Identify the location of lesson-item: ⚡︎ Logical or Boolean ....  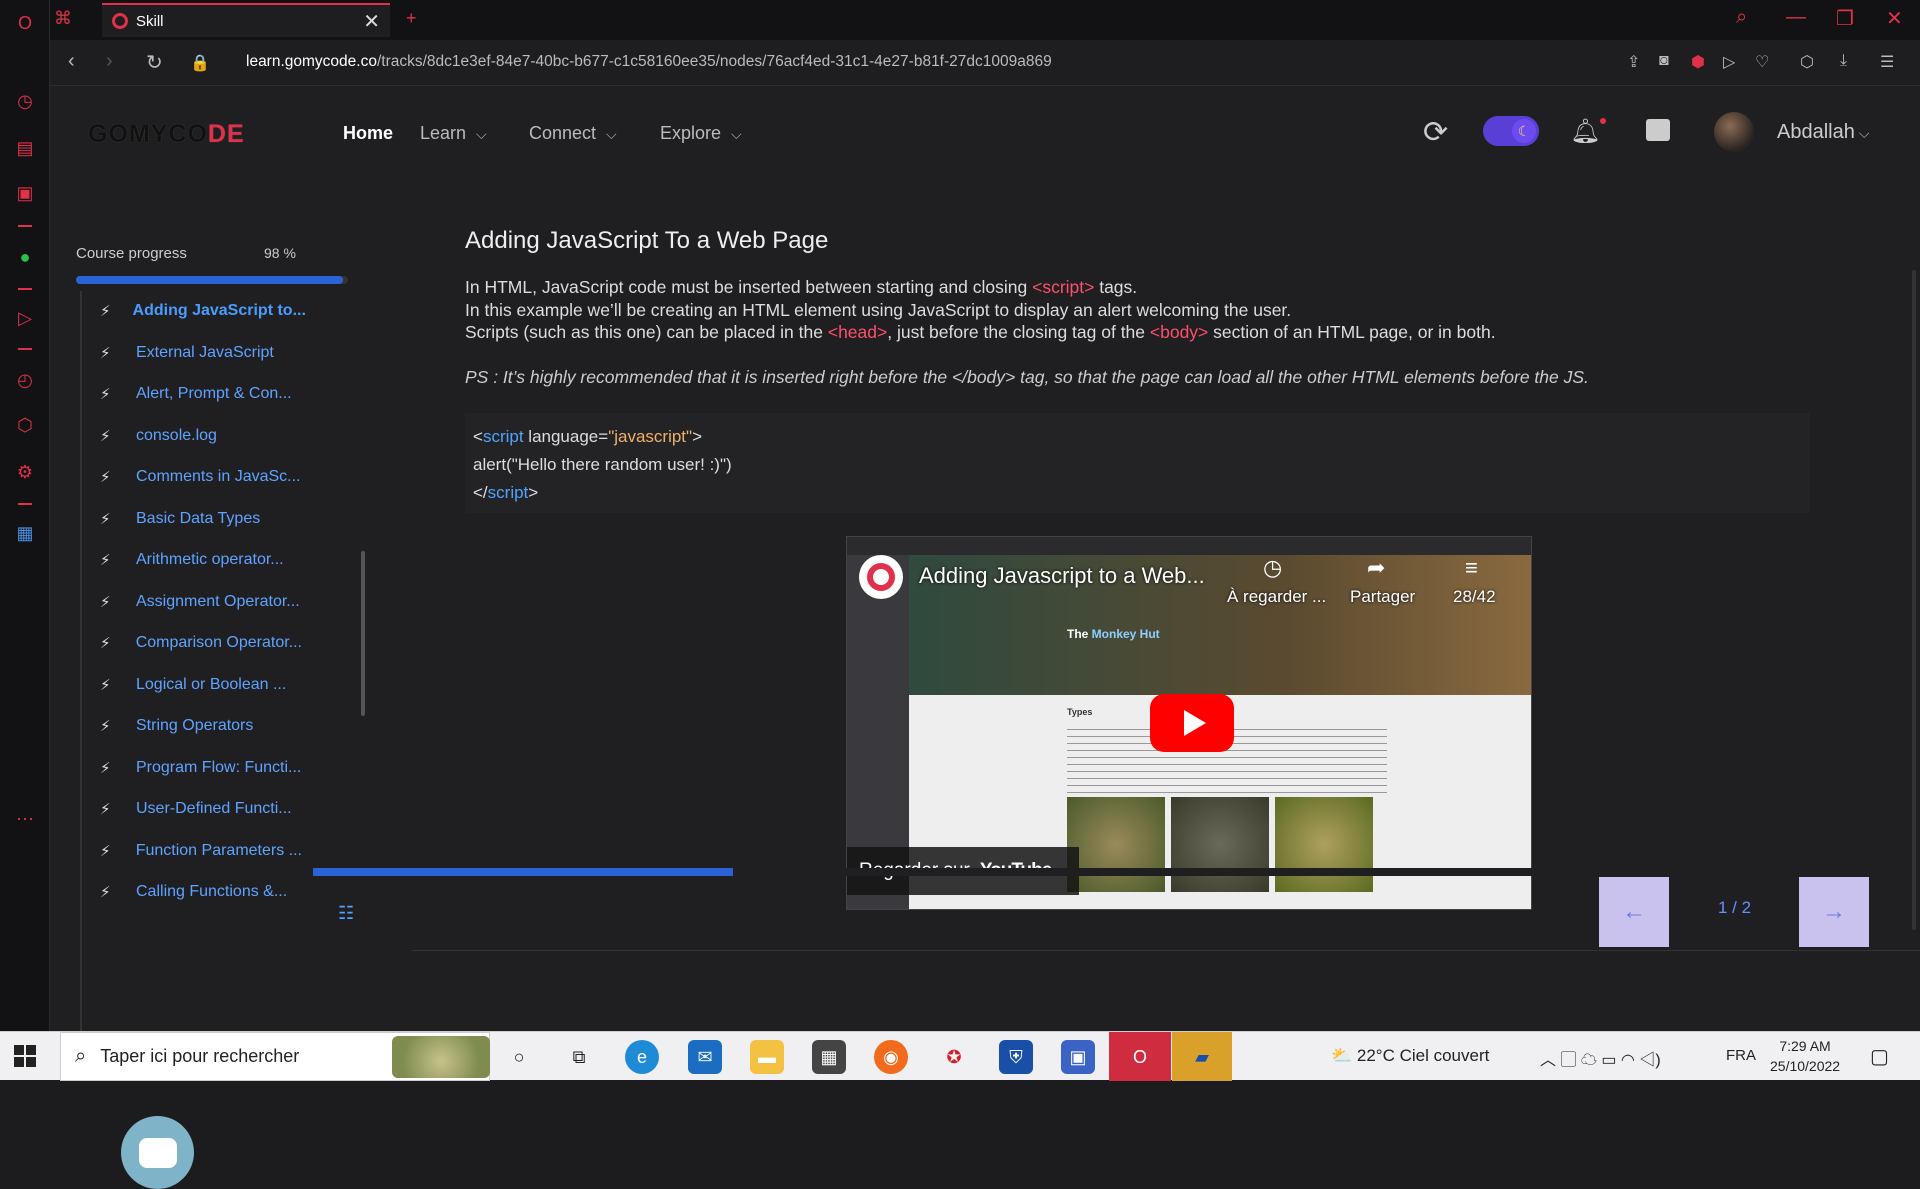
(192, 685).